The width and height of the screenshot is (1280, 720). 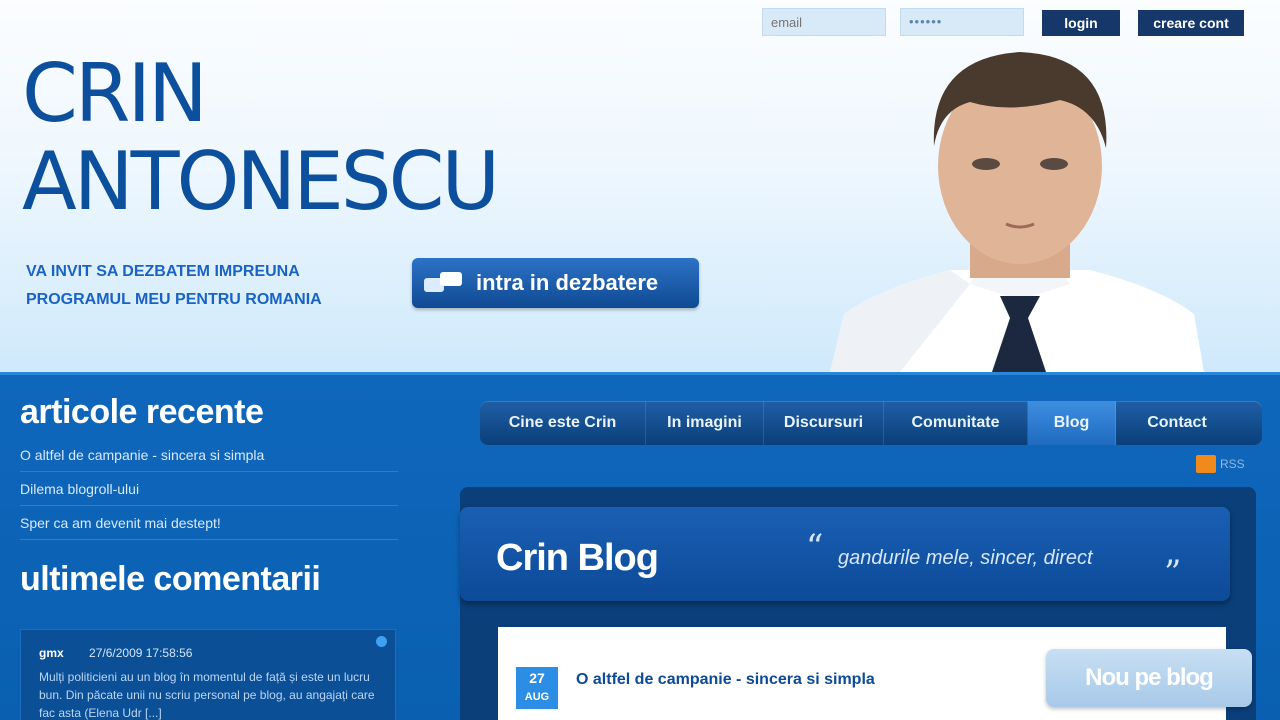 I want to click on nav-item-blog: Blog, so click(x=1072, y=423).